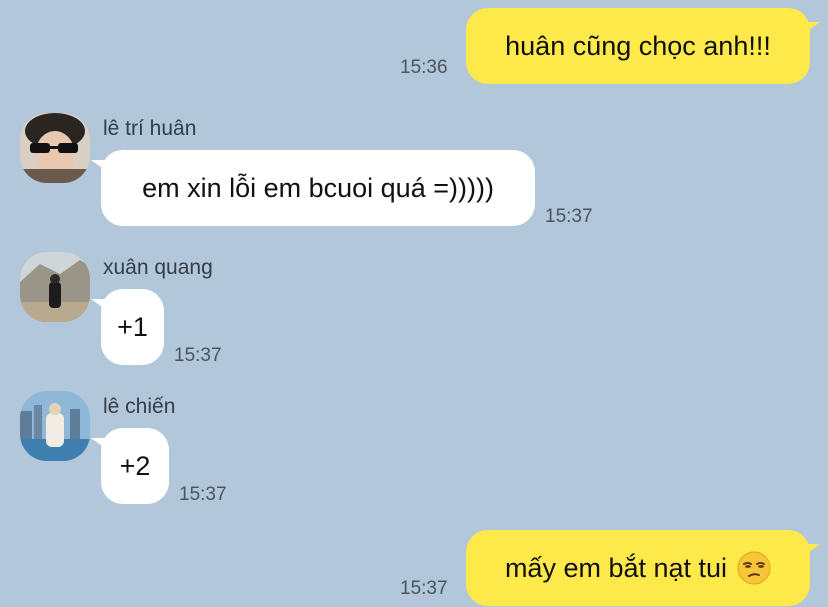 The height and width of the screenshot is (607, 828). What do you see at coordinates (55, 426) in the screenshot?
I see `avatar-photo-chien` at bounding box center [55, 426].